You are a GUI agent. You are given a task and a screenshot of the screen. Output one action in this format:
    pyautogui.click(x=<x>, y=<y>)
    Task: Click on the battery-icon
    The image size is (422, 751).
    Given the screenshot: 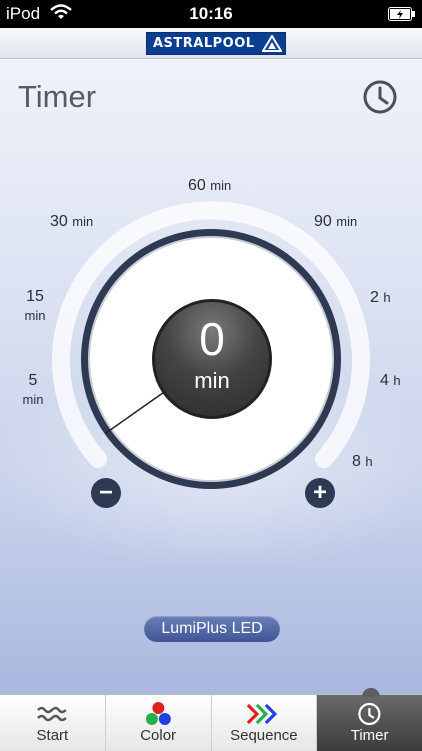 What is the action you would take?
    pyautogui.click(x=402, y=16)
    